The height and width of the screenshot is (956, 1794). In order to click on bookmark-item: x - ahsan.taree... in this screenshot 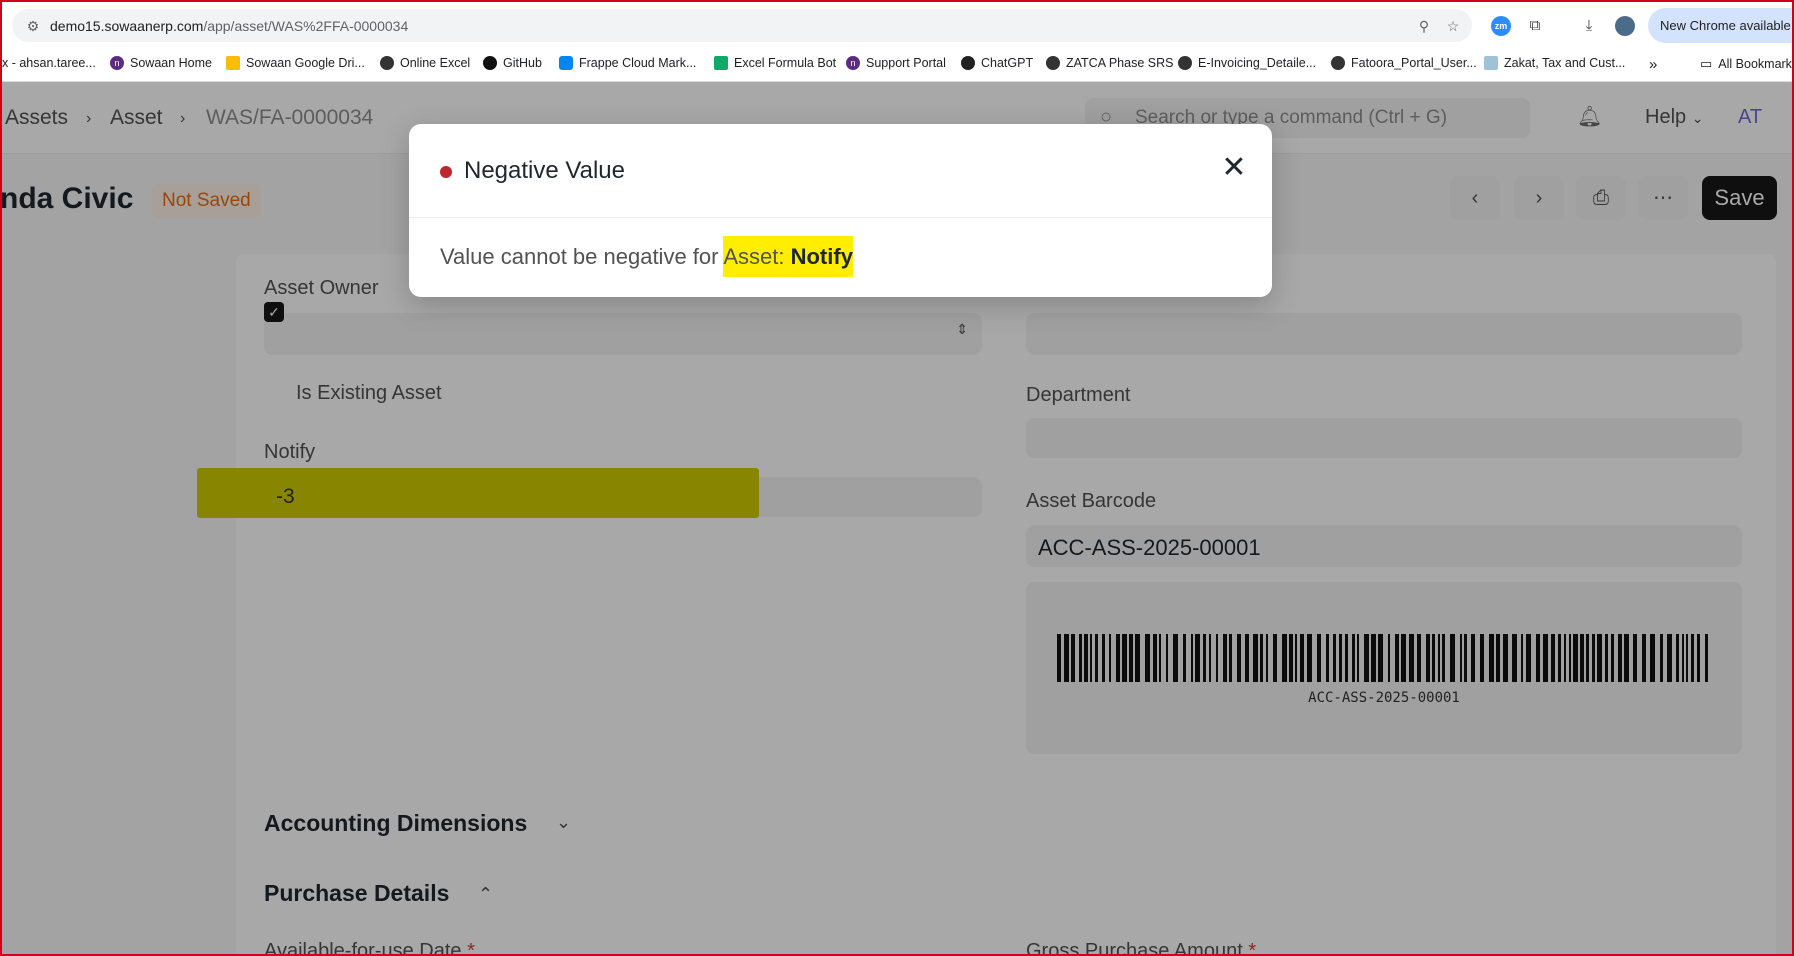, I will do `click(49, 63)`.